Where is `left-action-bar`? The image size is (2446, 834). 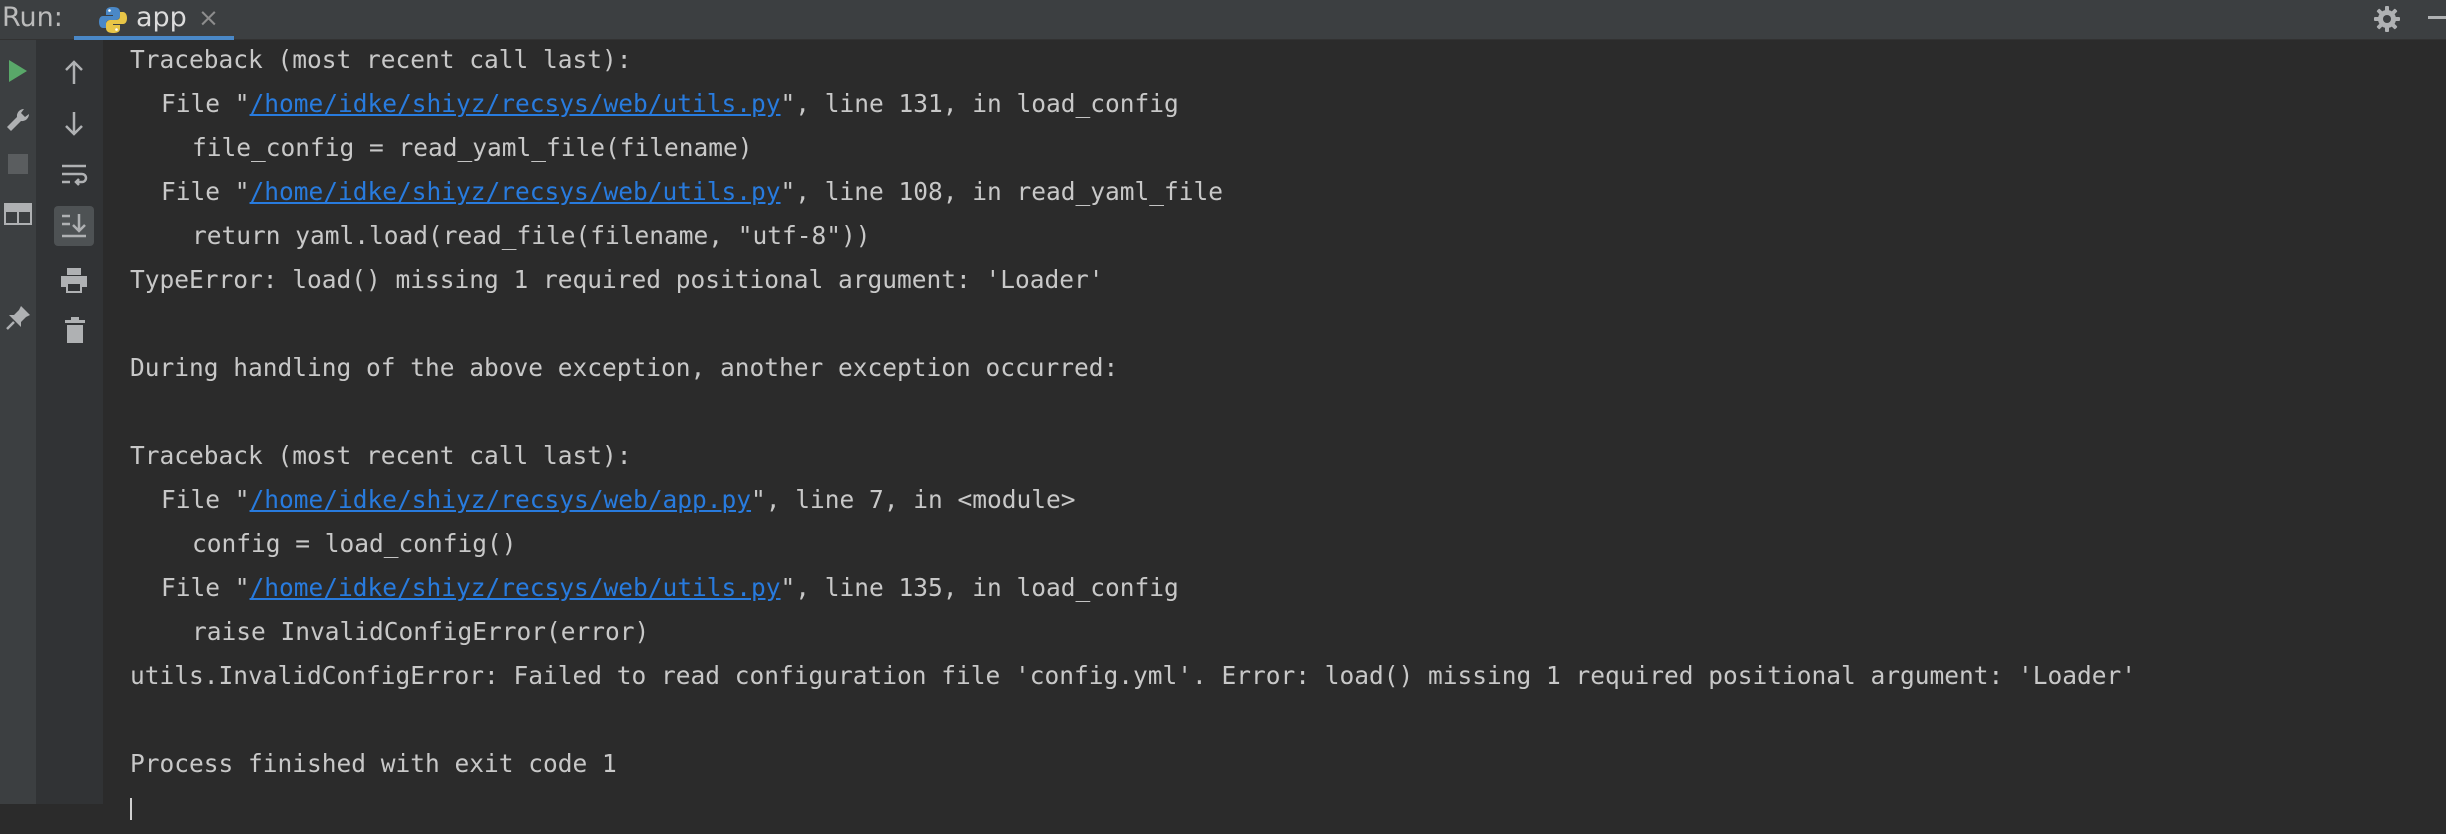 left-action-bar is located at coordinates (18, 422).